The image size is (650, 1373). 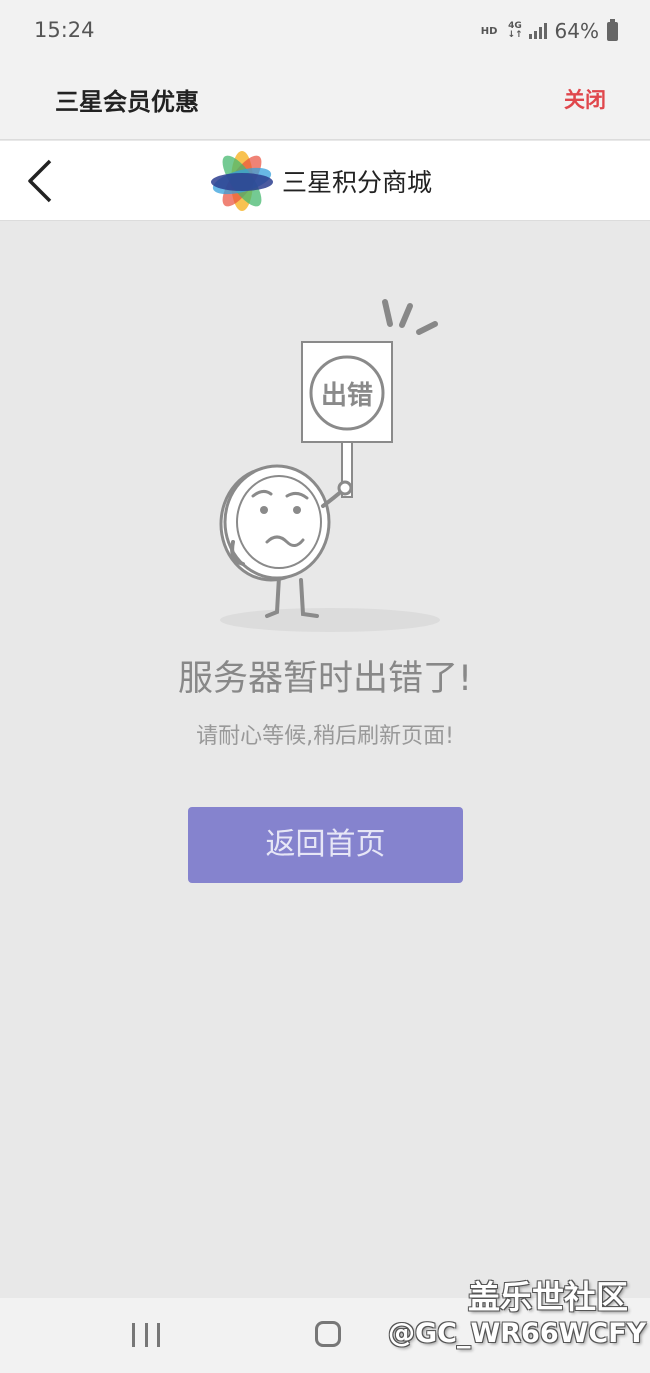 What do you see at coordinates (585, 99) in the screenshot?
I see `close-button: 关闭` at bounding box center [585, 99].